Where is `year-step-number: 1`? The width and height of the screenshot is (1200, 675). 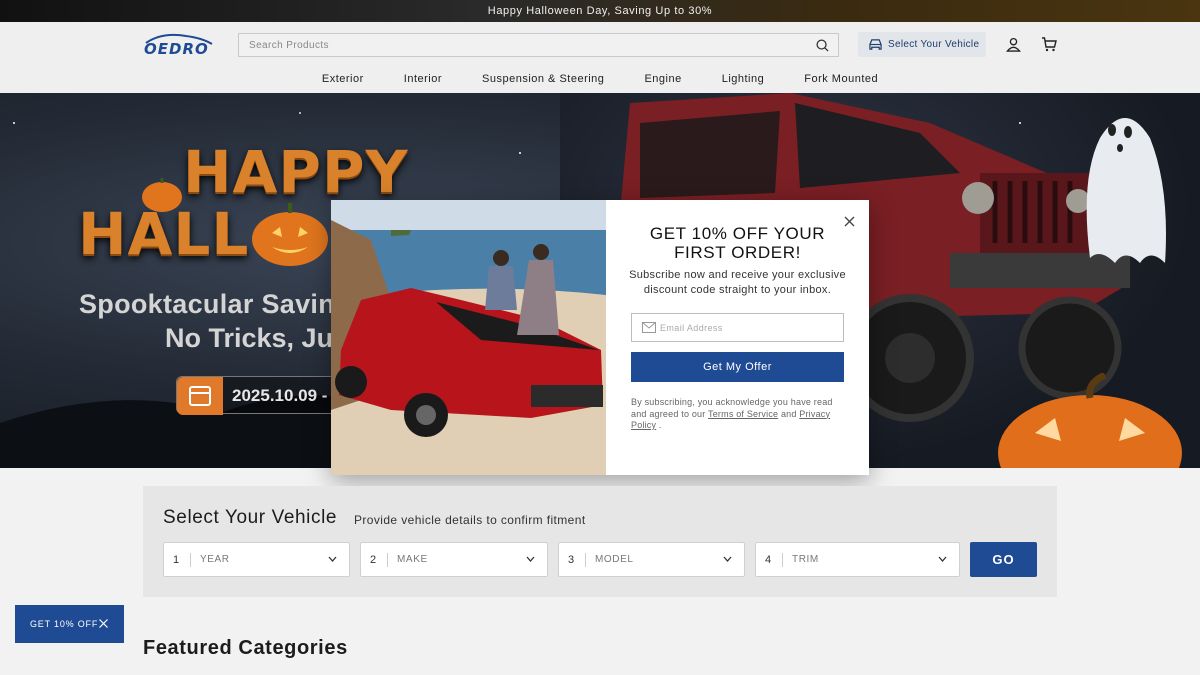
year-step-number: 1 is located at coordinates (176, 560).